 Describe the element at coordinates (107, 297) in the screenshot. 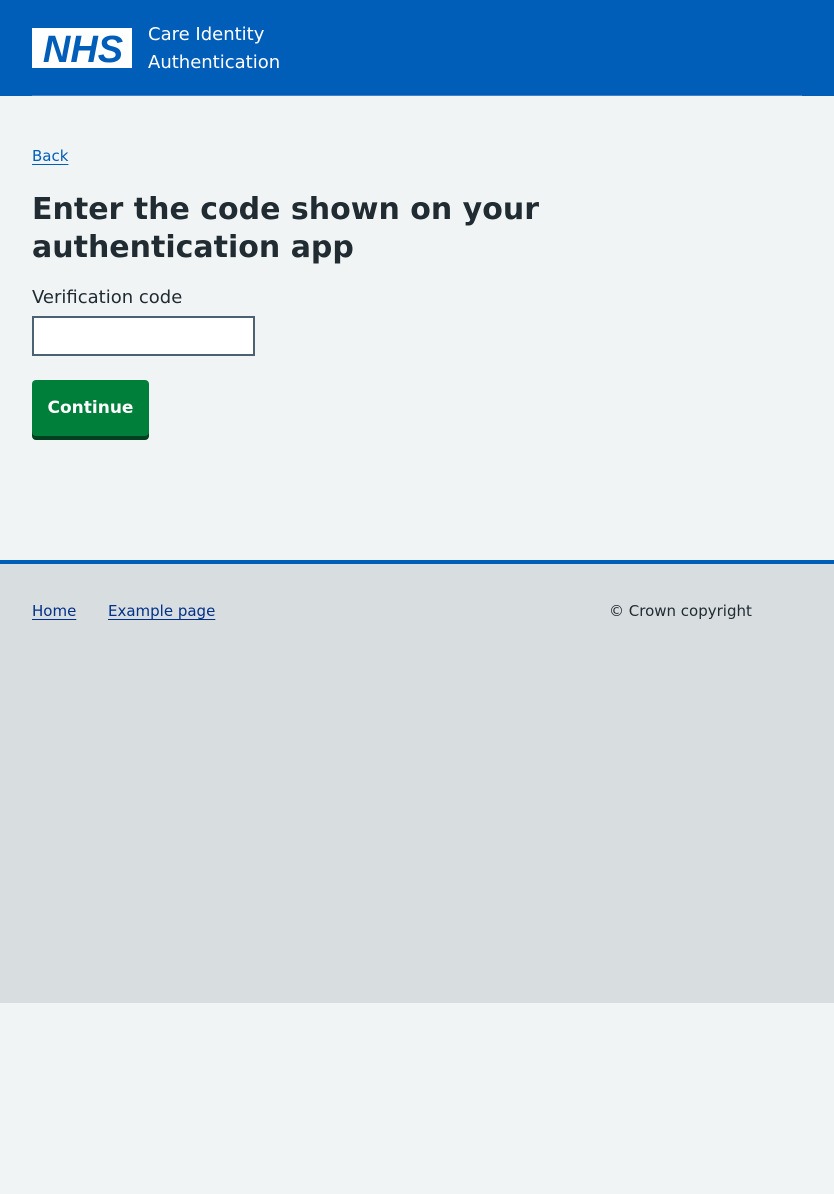

I see `verification-code-label: Verification code` at that location.